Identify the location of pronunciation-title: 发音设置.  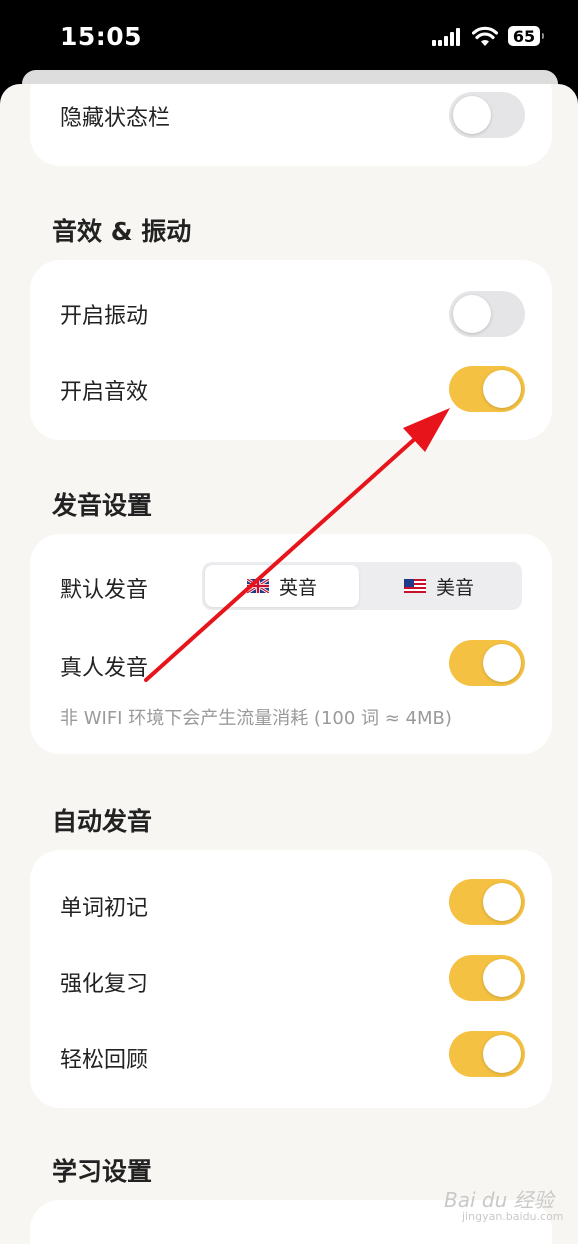
(102, 505).